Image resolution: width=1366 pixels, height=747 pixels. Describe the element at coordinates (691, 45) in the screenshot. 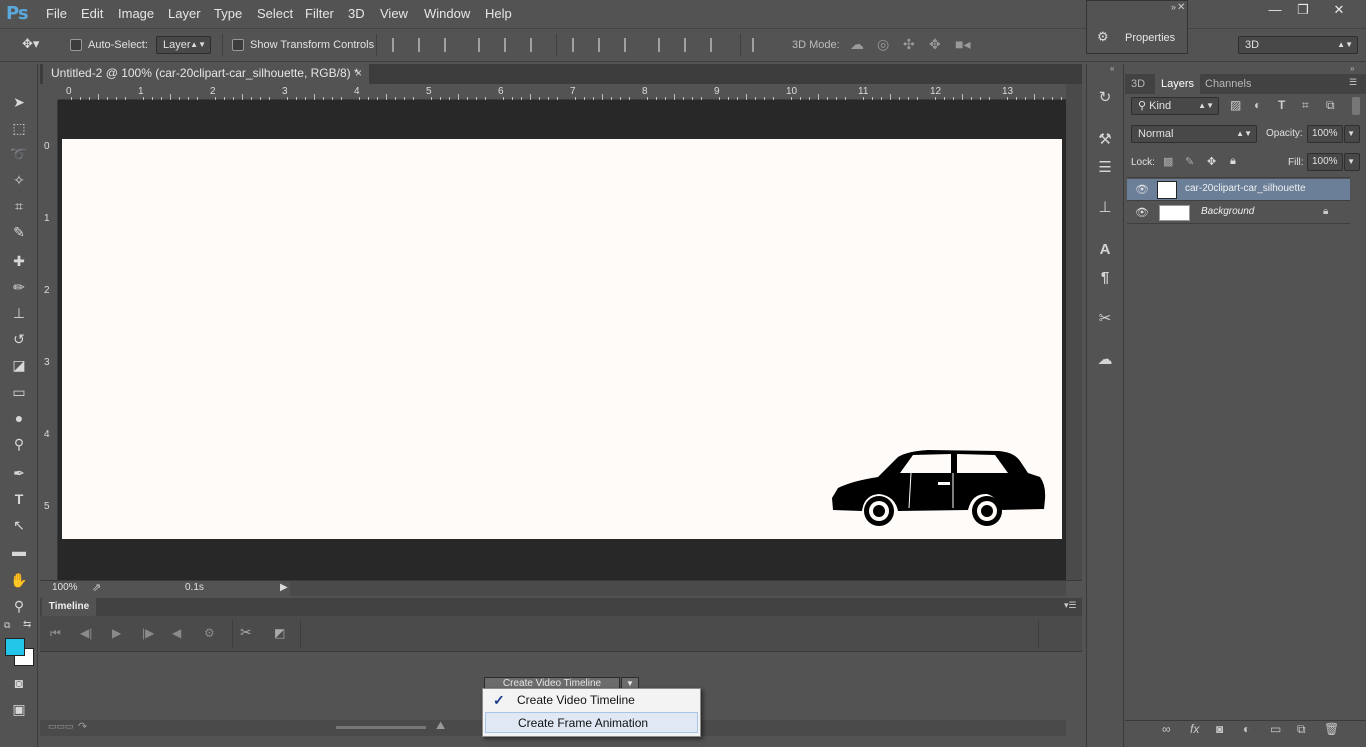

I see `distribute-hcenter-icon` at that location.